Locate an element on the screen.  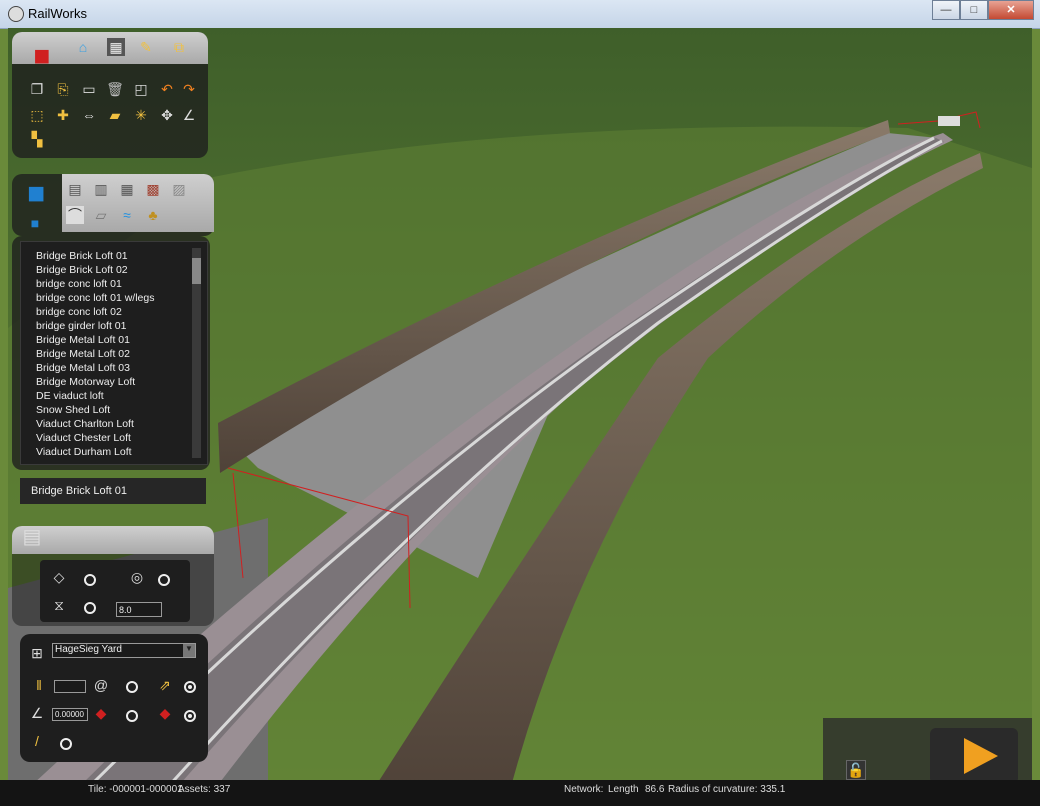
play-panel is located at coordinates (974, 756).